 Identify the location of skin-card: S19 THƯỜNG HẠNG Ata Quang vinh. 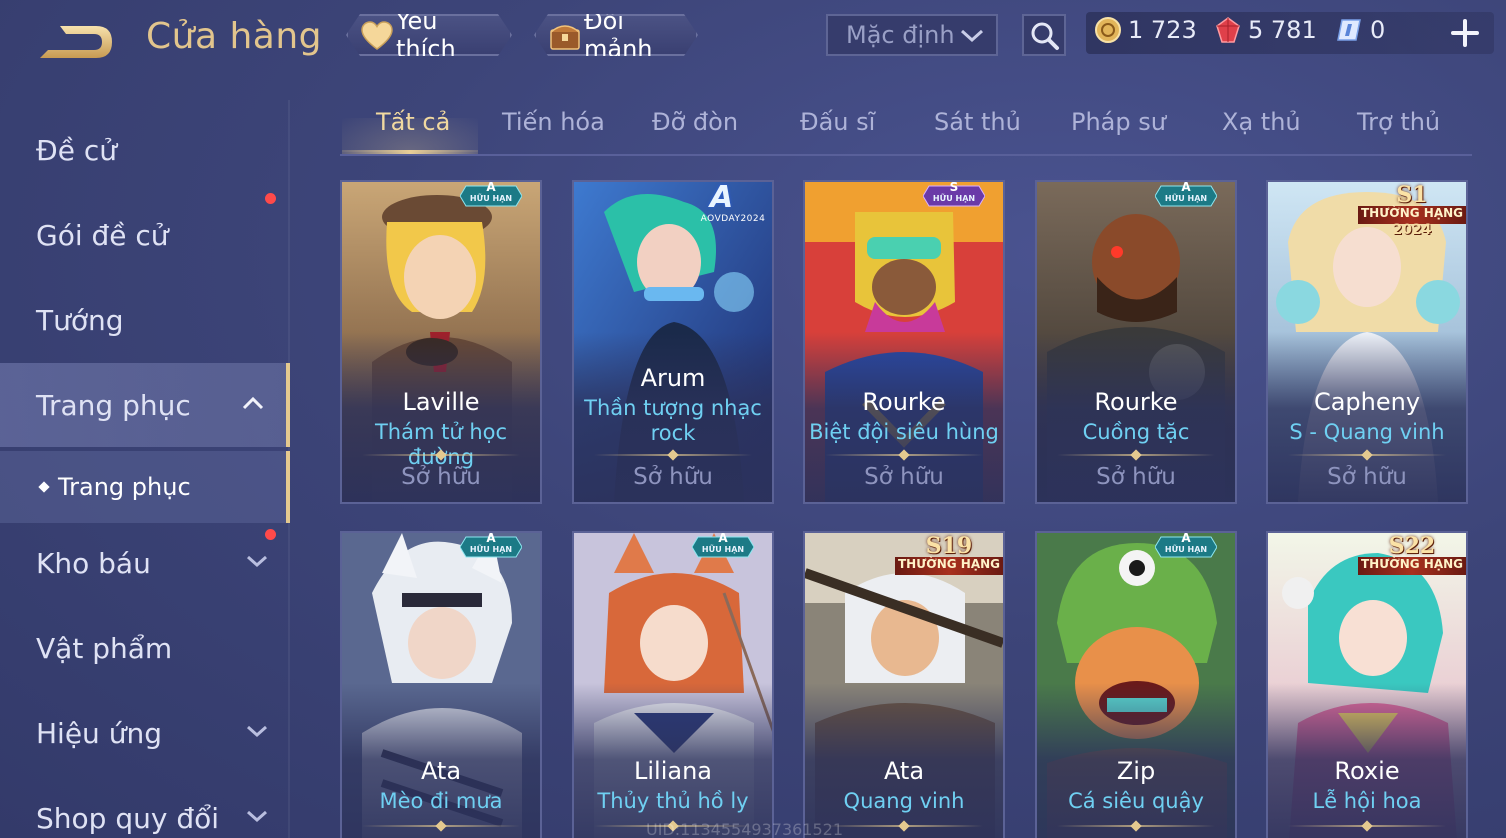
(904, 684).